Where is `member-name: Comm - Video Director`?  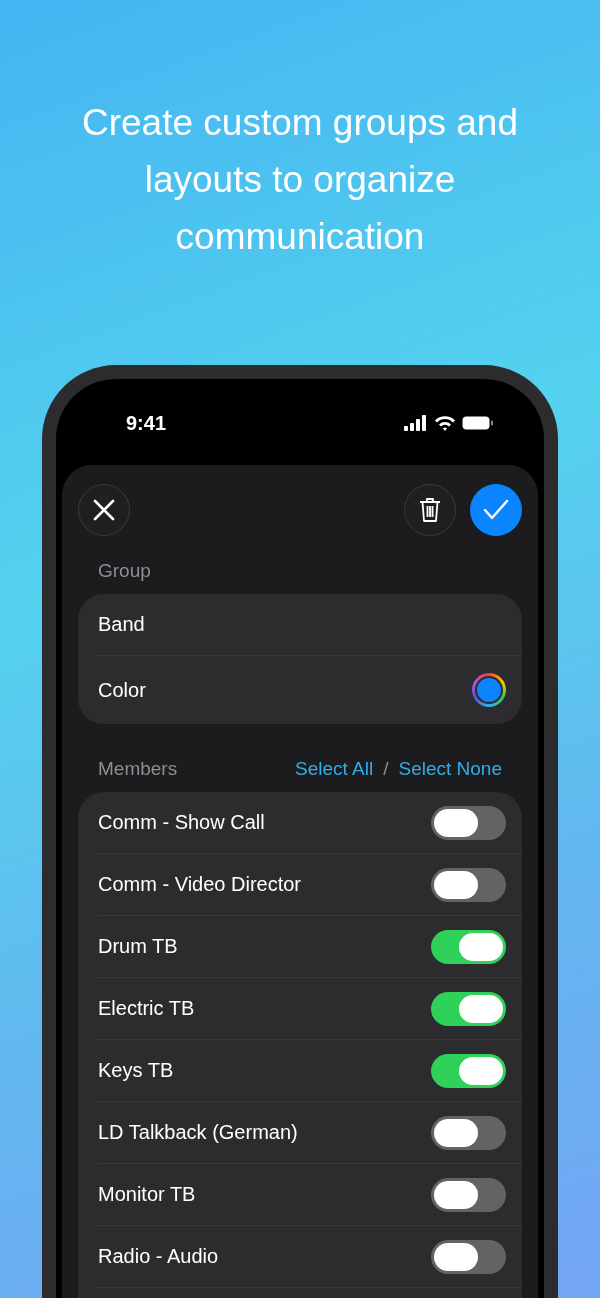
member-name: Comm - Video Director is located at coordinates (200, 884).